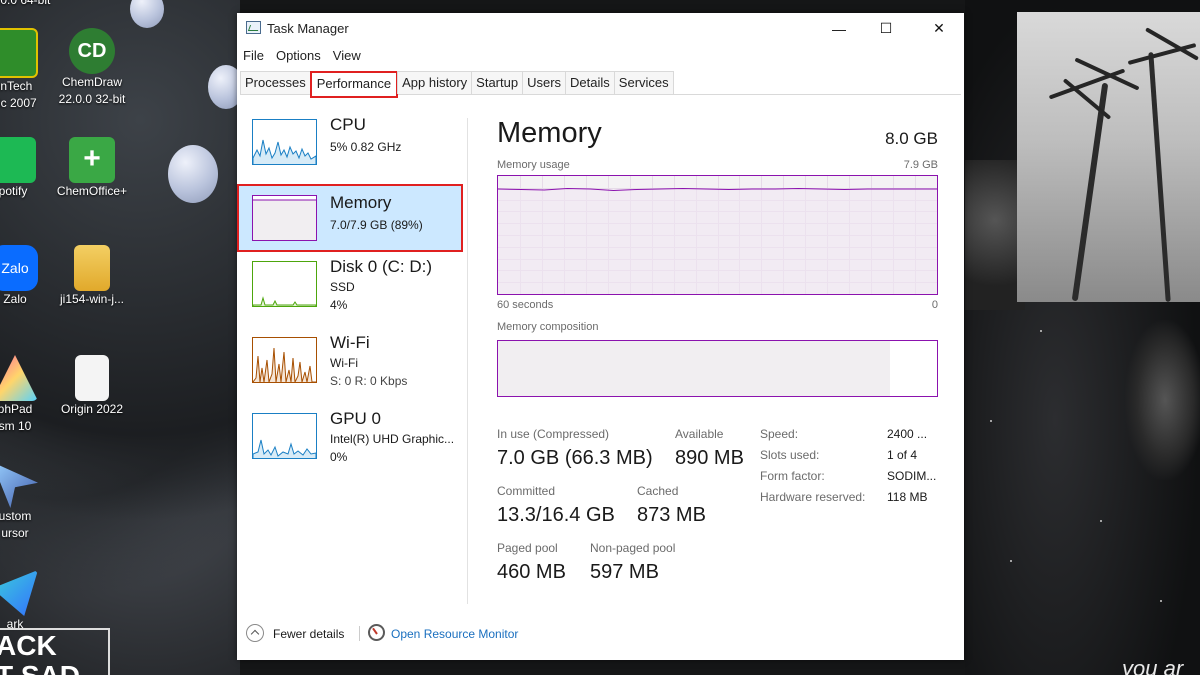 The width and height of the screenshot is (1200, 675). I want to click on available-value: 890 MB, so click(709, 458).